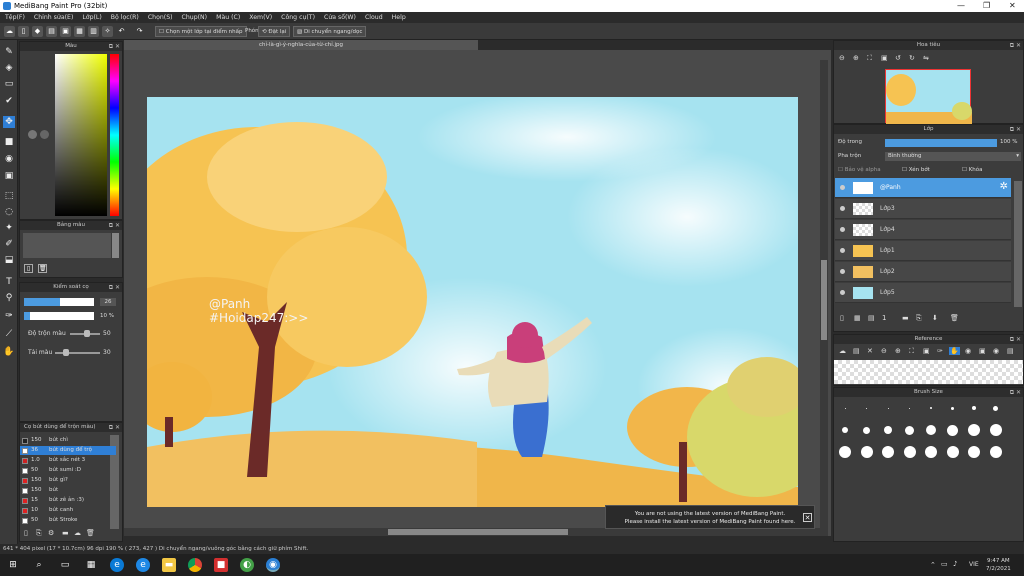  What do you see at coordinates (923, 230) in the screenshot?
I see `layer-row: Lớp4` at bounding box center [923, 230].